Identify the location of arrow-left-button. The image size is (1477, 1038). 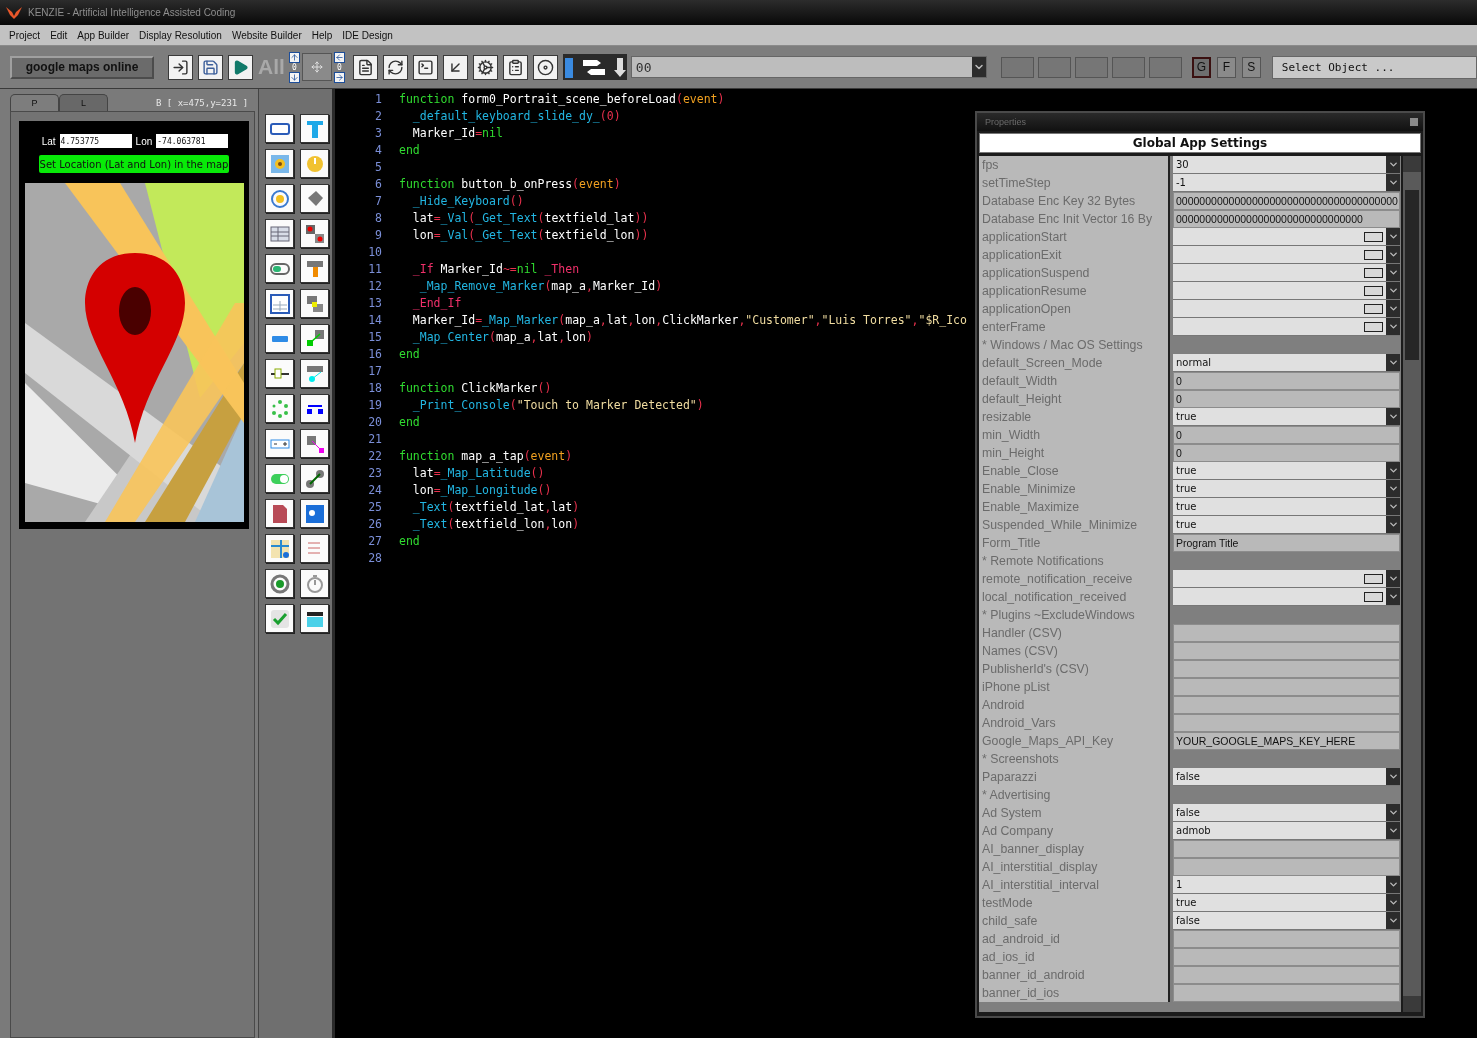
(339, 57).